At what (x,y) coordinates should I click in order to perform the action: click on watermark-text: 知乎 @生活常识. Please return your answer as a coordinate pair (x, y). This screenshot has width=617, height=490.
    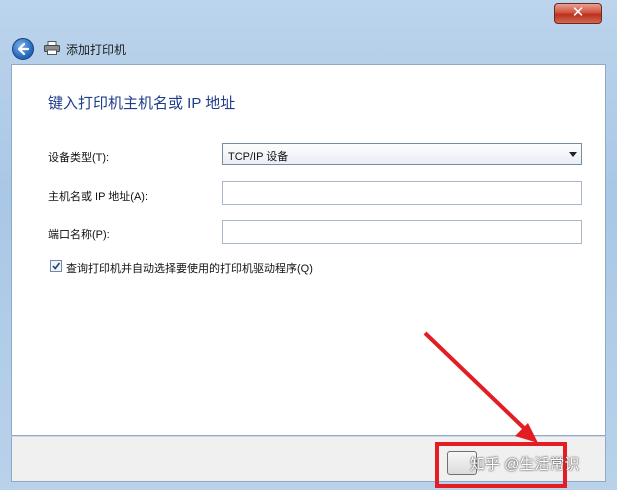
    Looking at the image, I should click on (525, 464).